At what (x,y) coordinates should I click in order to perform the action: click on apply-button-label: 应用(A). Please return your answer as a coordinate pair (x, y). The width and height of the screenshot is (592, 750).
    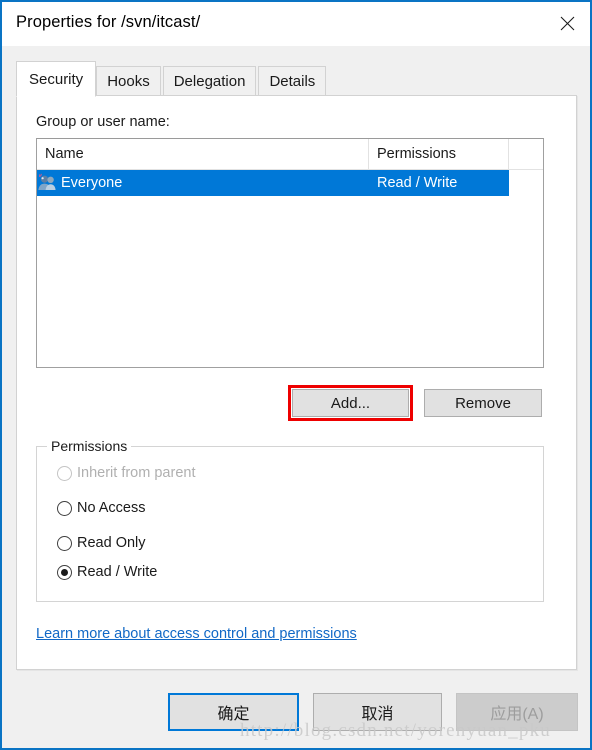
    Looking at the image, I should click on (517, 714).